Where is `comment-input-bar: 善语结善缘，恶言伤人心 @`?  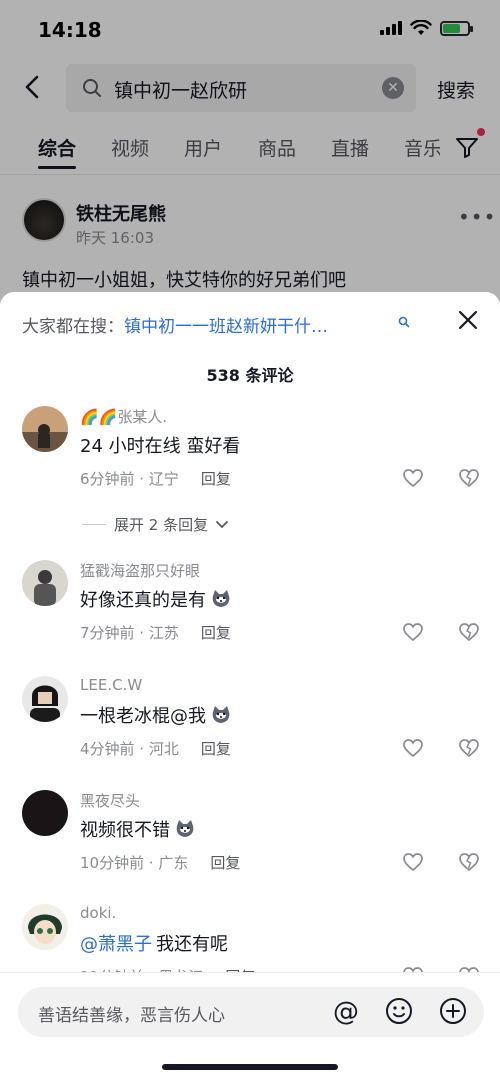 comment-input-bar: 善语结善缘，恶言伤人心 @ is located at coordinates (250, 1027).